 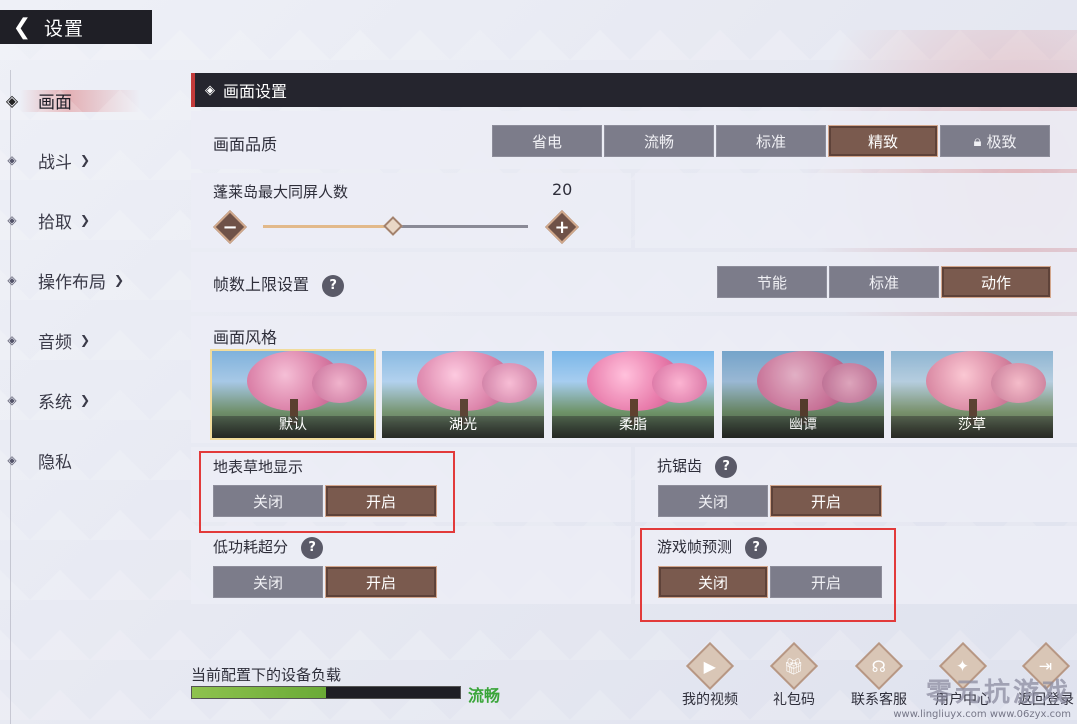 I want to click on watermark-title: 零元抗游戏, so click(x=998, y=693).